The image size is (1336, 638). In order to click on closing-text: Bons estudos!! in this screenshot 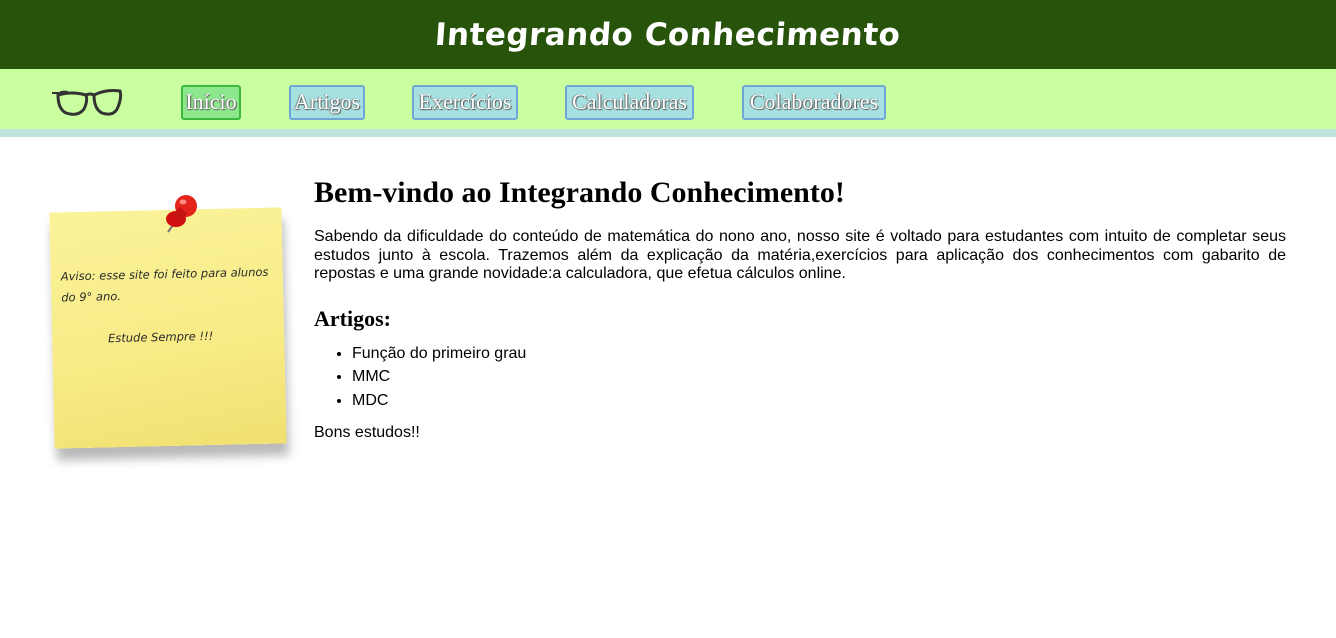, I will do `click(367, 432)`.